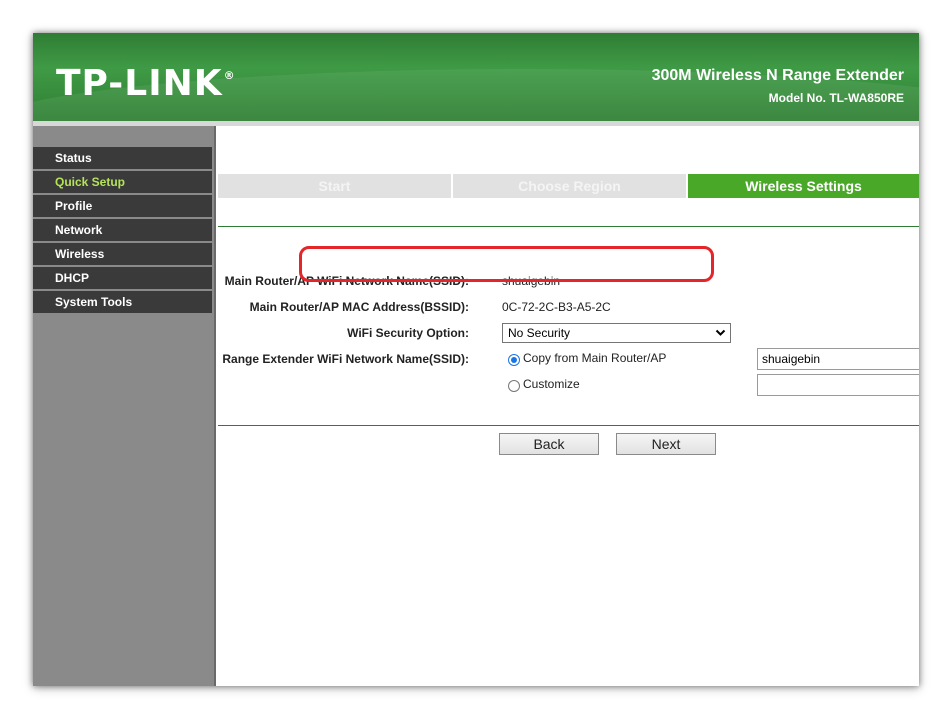 The width and height of the screenshot is (952, 718). I want to click on extender-ssid-label: Range Extender WiFi Network Name(SSID):, so click(345, 359).